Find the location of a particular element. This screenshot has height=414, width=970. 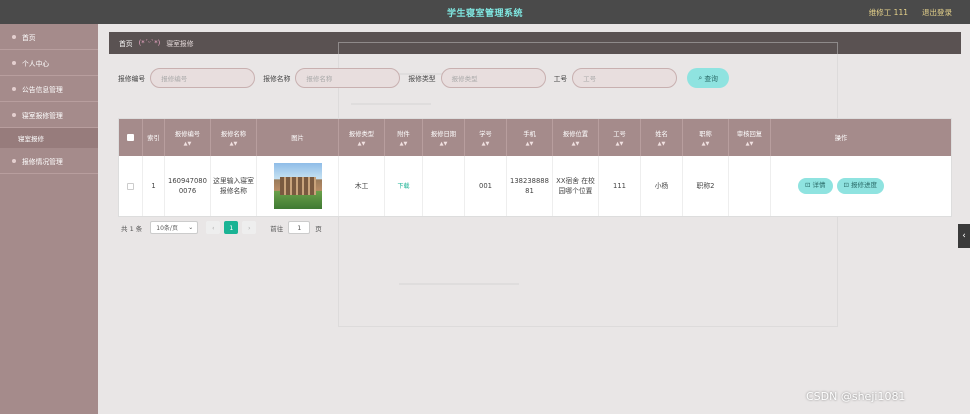

current-user: 维修工 111 is located at coordinates (888, 12).